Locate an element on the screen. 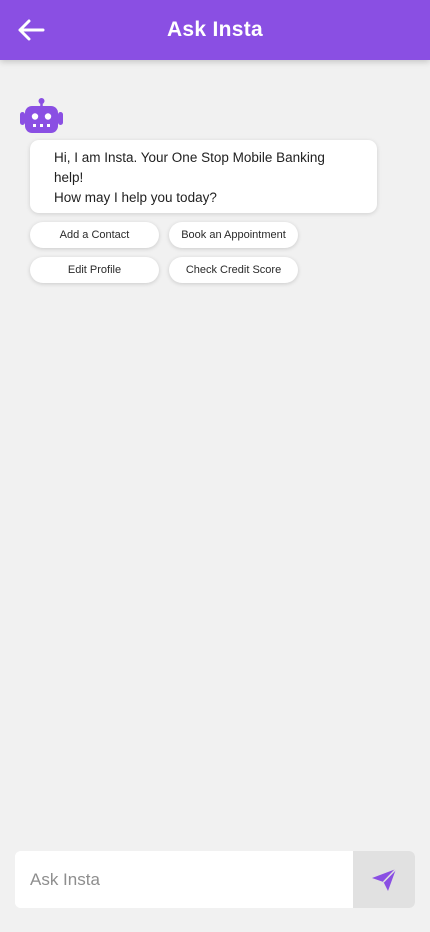 This screenshot has width=430, height=932. page-title: Ask Insta is located at coordinates (215, 29).